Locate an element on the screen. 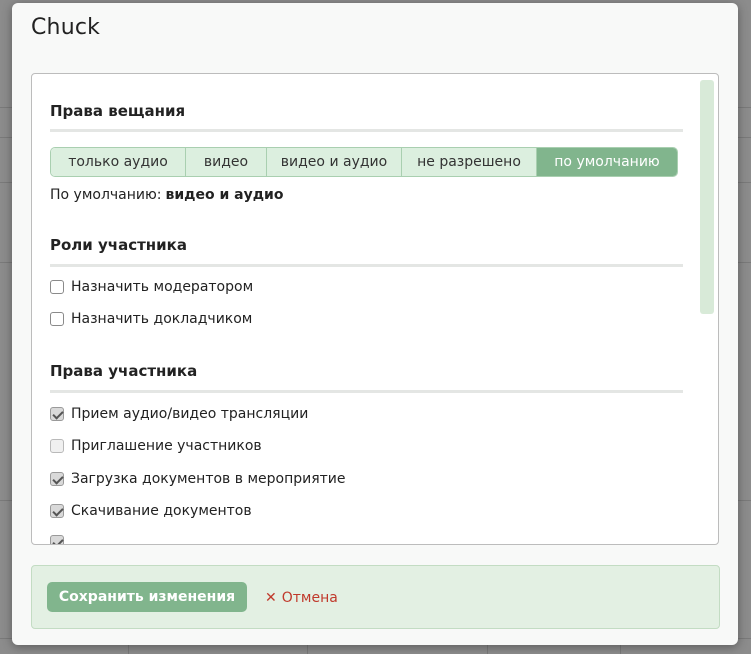 The image size is (751, 654). close-icon: ✕ is located at coordinates (271, 598).